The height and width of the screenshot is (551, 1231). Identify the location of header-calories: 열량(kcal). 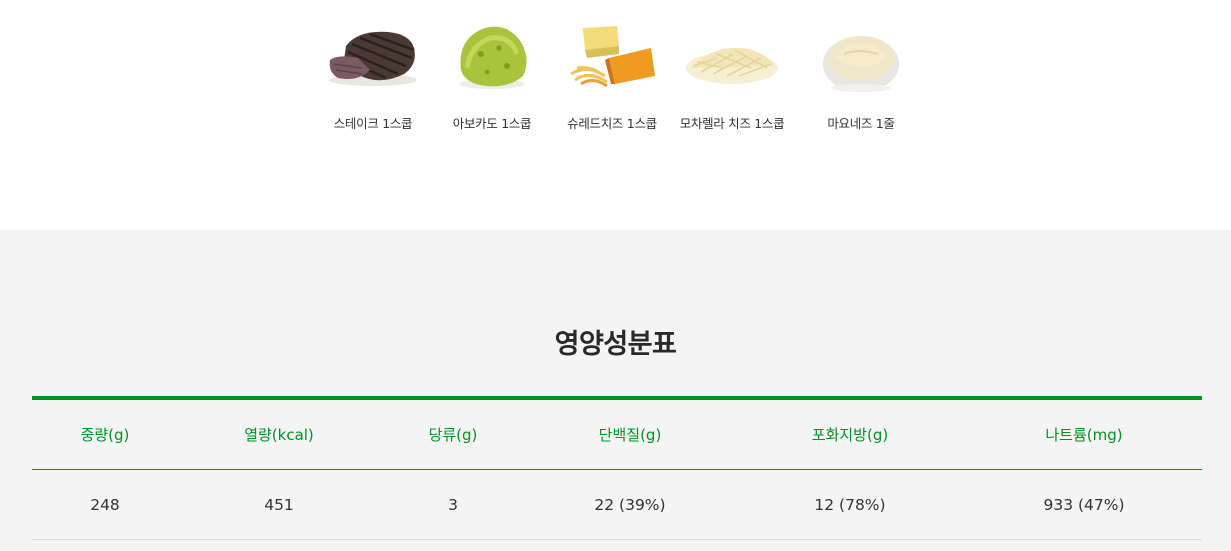
(279, 435).